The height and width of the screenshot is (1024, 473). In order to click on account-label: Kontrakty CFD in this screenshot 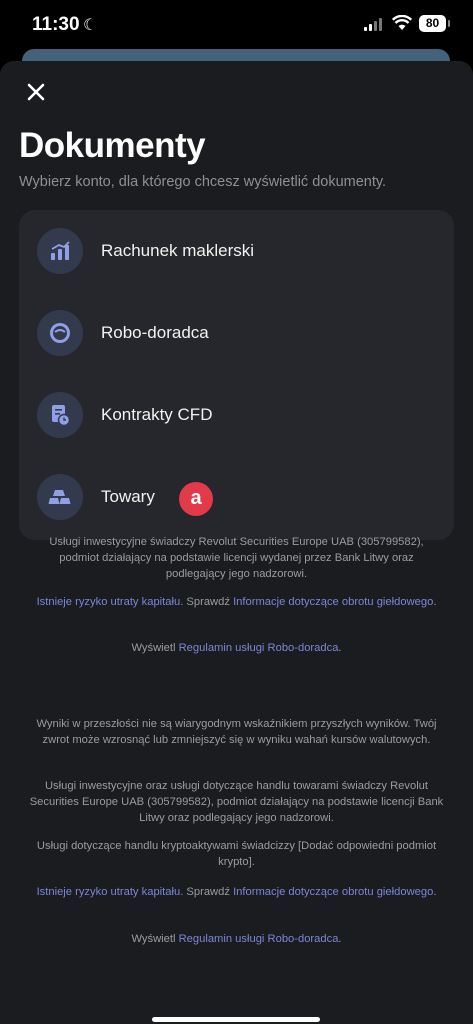, I will do `click(157, 414)`.